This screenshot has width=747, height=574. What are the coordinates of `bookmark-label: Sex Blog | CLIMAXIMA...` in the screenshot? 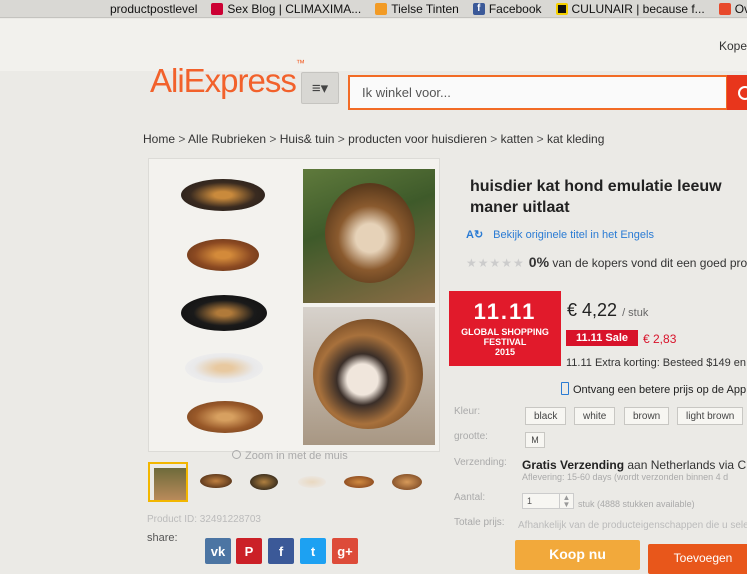 It's located at (294, 8).